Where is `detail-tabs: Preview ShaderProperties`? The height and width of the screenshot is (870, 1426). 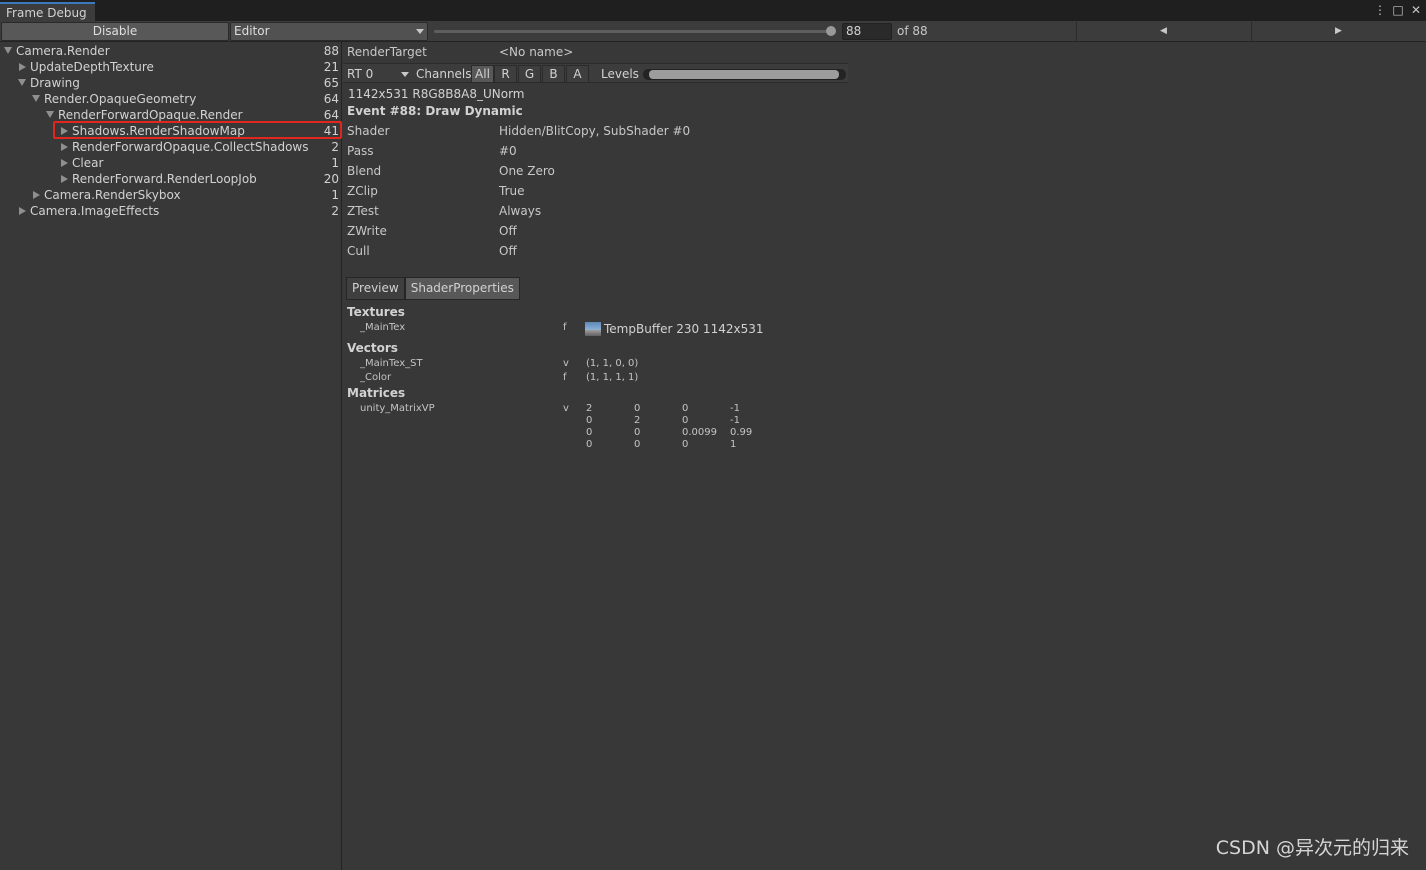 detail-tabs: Preview ShaderProperties is located at coordinates (433, 288).